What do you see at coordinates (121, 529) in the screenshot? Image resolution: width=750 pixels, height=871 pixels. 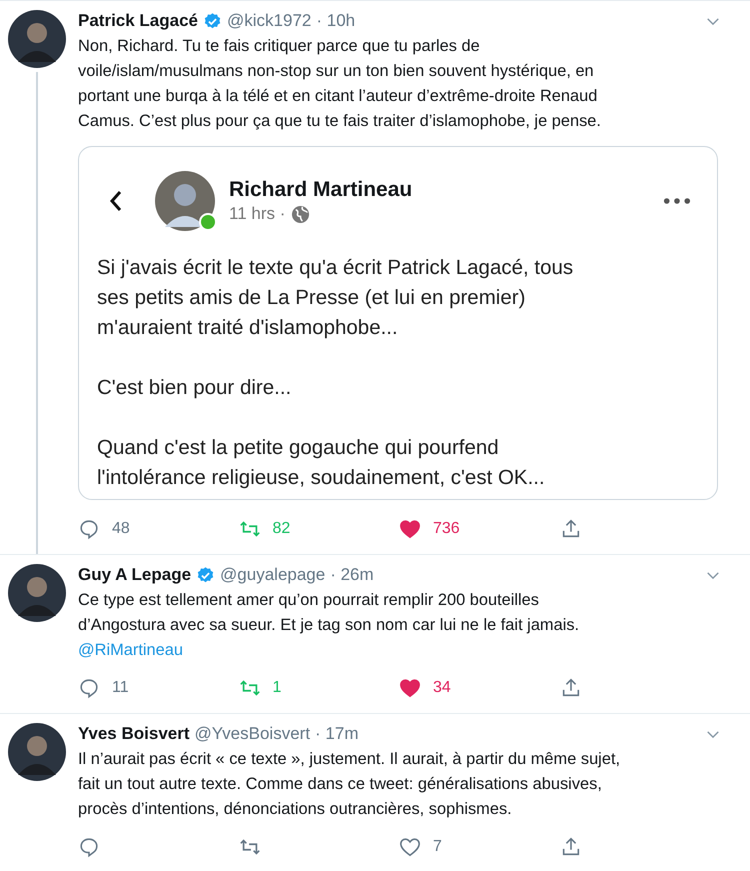 I see `reply-count: 48` at bounding box center [121, 529].